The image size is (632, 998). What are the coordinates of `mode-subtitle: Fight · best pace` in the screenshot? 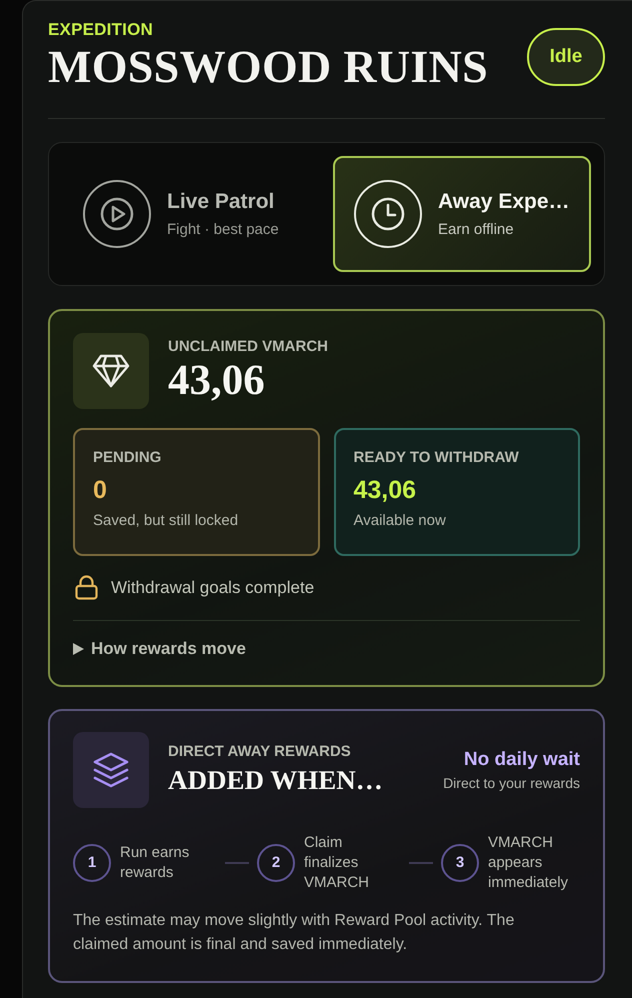 It's located at (223, 230).